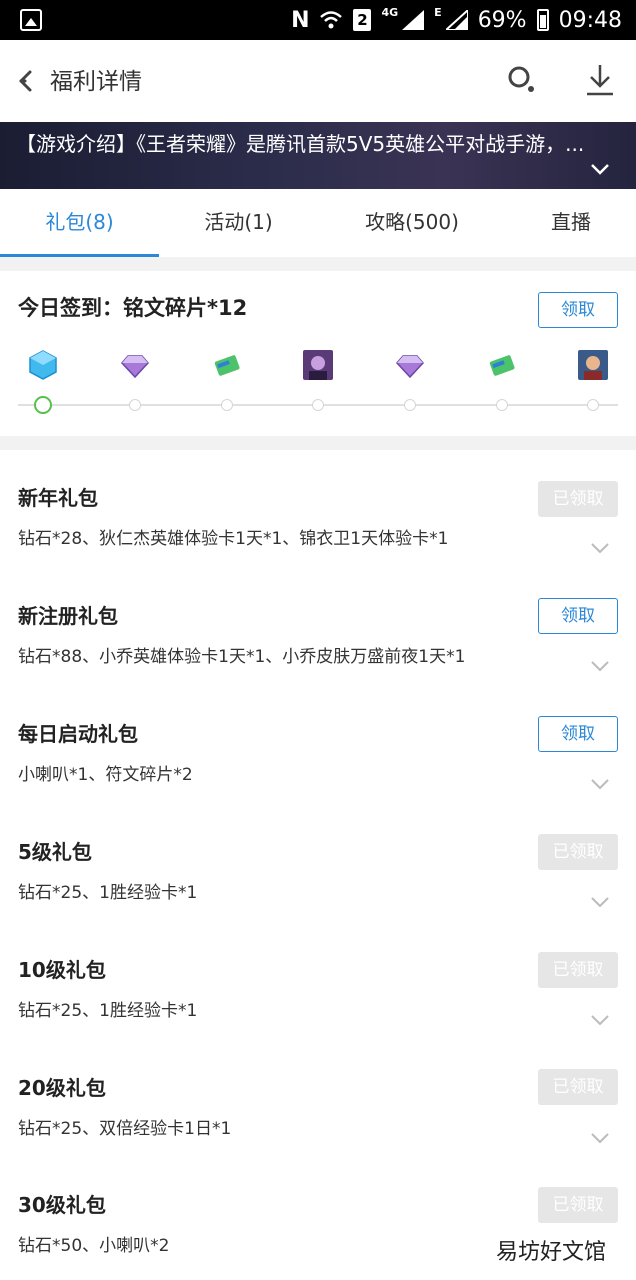  I want to click on gift-name: 10级礼包, so click(62, 970).